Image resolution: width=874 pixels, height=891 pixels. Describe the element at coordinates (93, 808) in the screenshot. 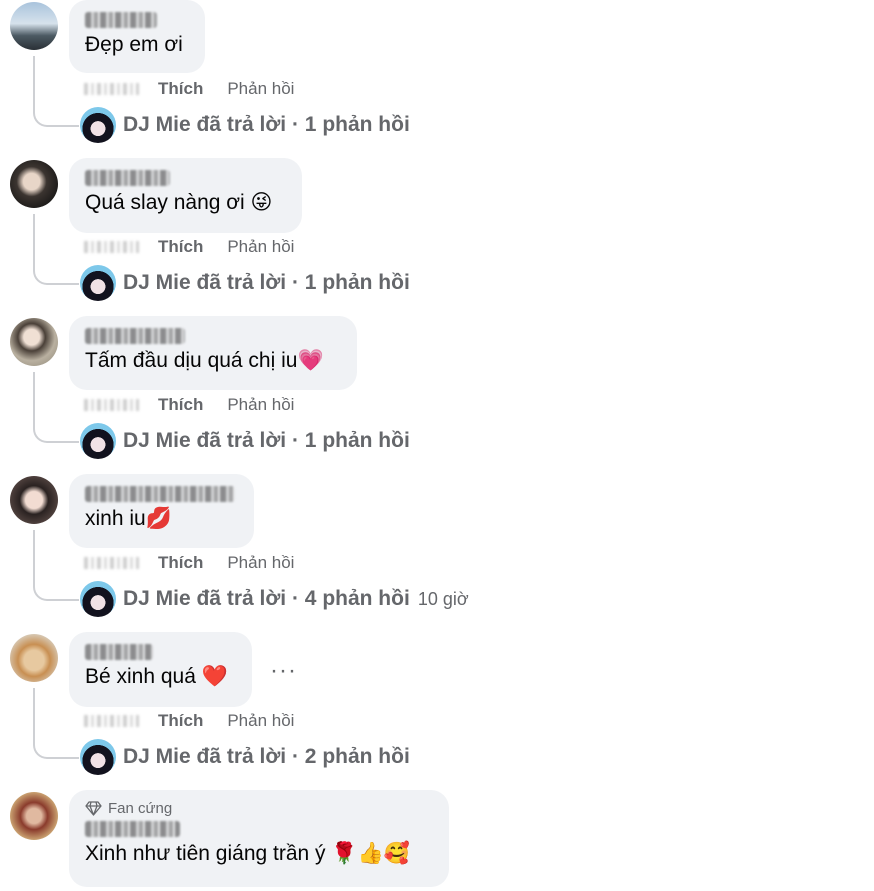

I see `diamond-icon` at that location.